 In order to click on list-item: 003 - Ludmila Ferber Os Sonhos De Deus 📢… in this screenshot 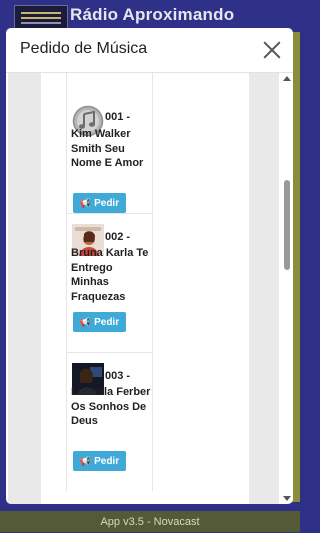, I will do `click(109, 421)`.